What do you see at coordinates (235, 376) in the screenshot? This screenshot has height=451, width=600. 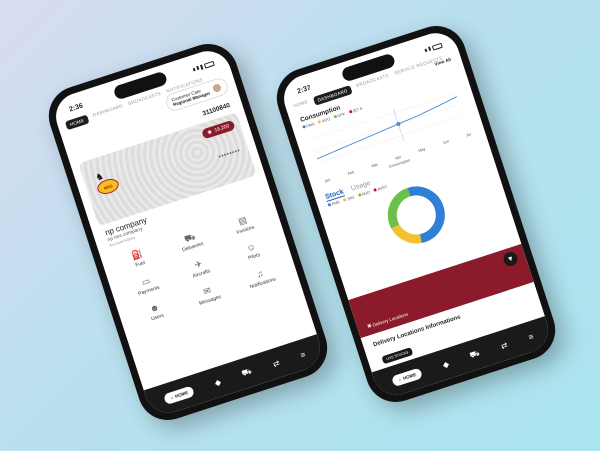 I see `bottom-nav: ⌂ HOME ◆ ⛟ ⇄ ≡` at bounding box center [235, 376].